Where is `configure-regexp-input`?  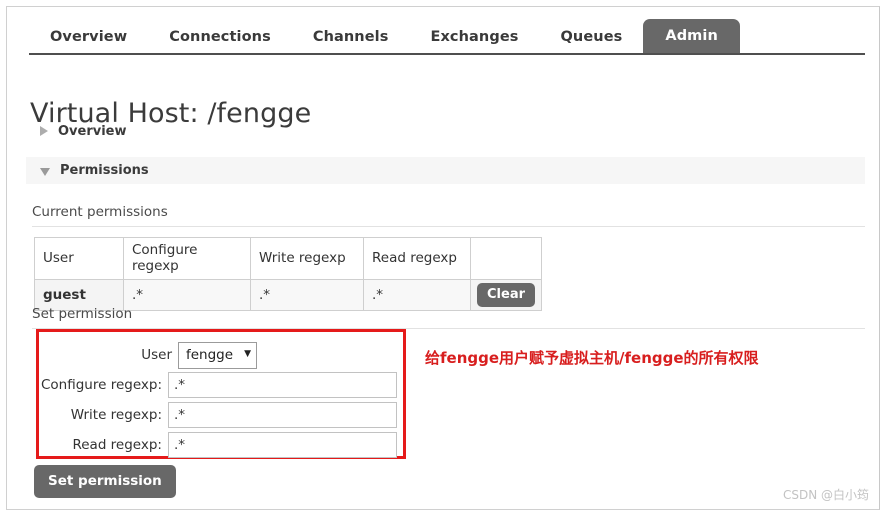 configure-regexp-input is located at coordinates (282, 385).